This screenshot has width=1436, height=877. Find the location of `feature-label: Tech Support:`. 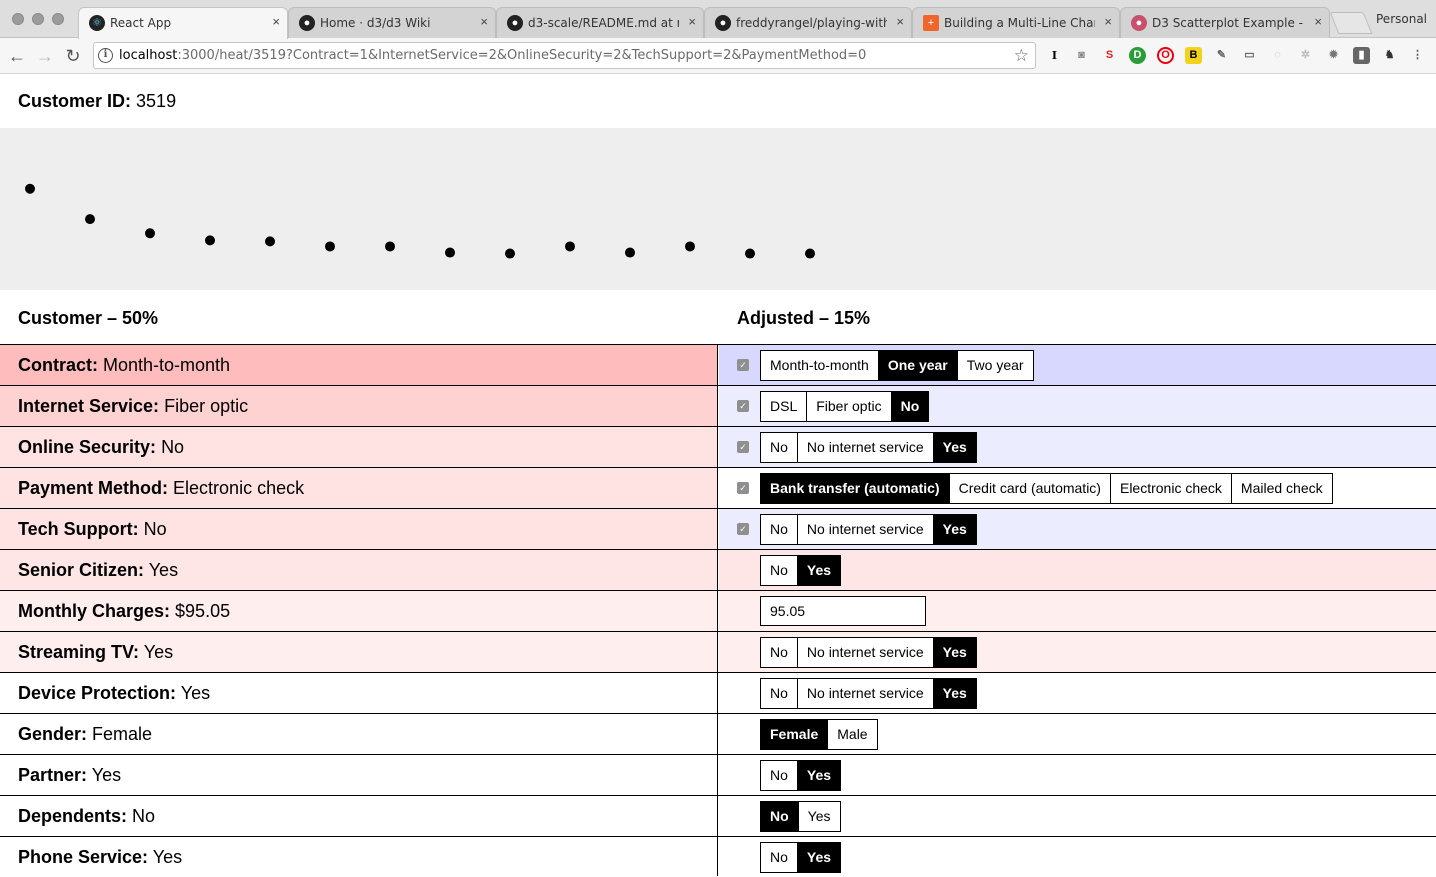

feature-label: Tech Support: is located at coordinates (78, 529).